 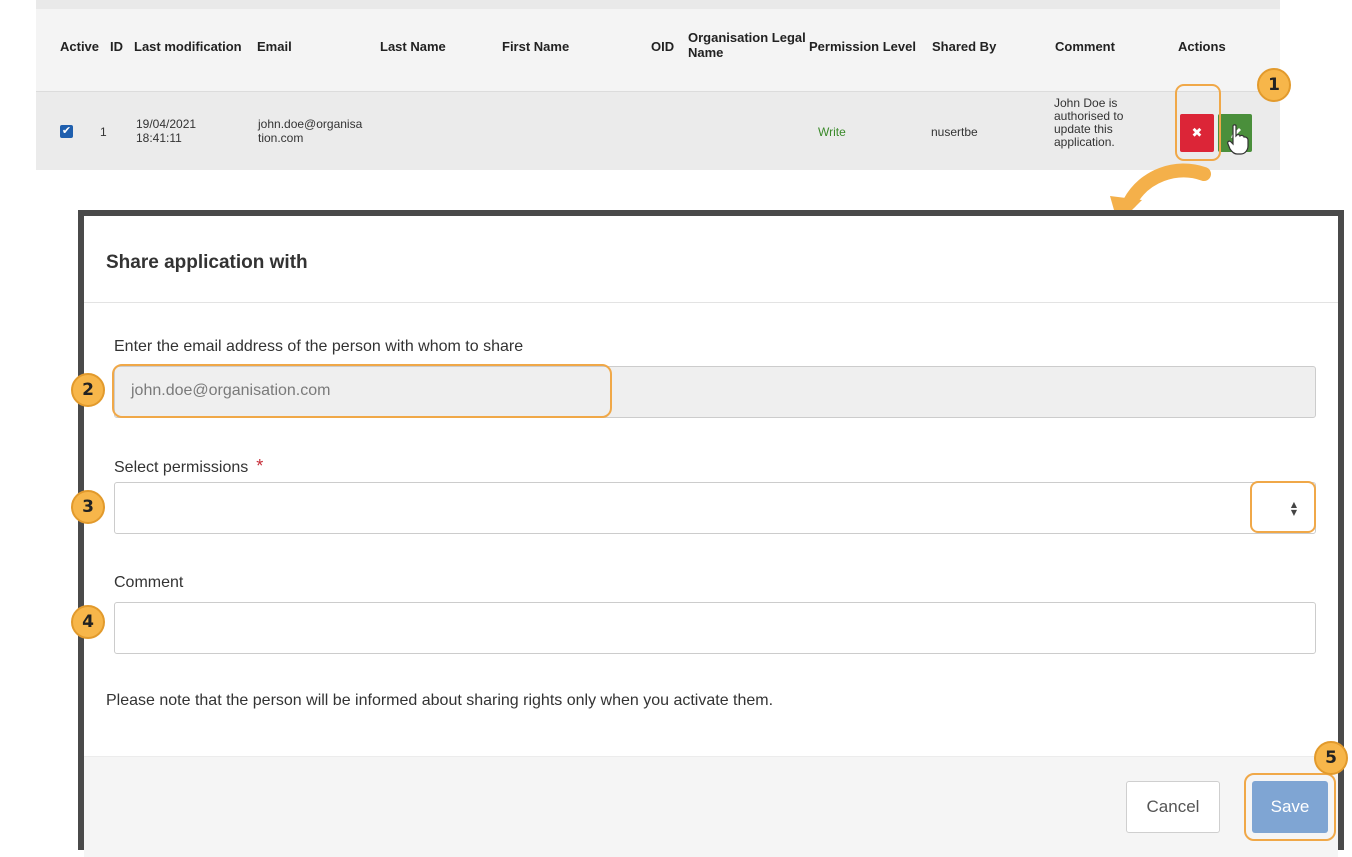 What do you see at coordinates (1086, 103) in the screenshot?
I see `cell-comment-line1: John Doe is` at bounding box center [1086, 103].